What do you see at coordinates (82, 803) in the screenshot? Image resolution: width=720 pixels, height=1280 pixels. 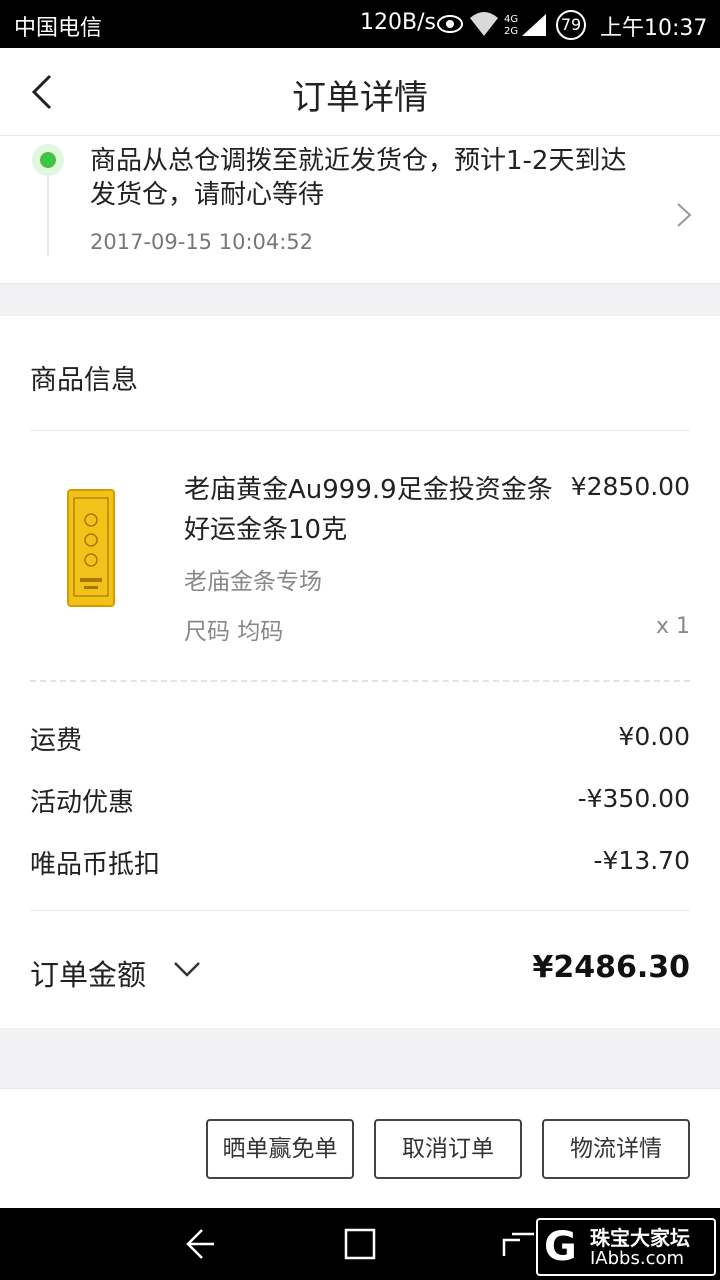 I see `promotion-discount-label: 活动优惠` at bounding box center [82, 803].